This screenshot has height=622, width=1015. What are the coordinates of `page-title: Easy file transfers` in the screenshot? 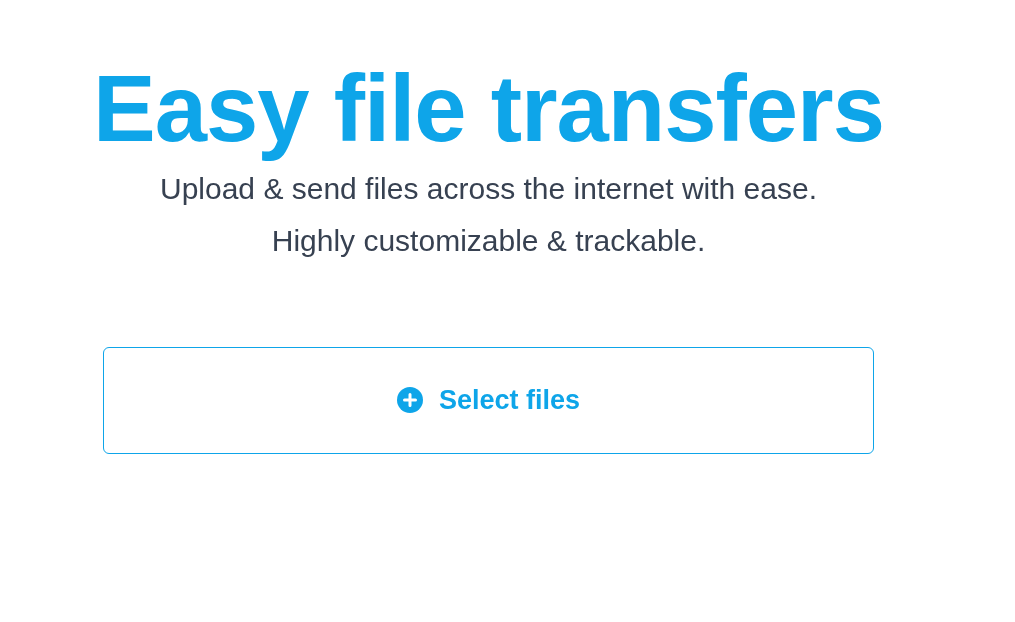 It's located at (488, 109).